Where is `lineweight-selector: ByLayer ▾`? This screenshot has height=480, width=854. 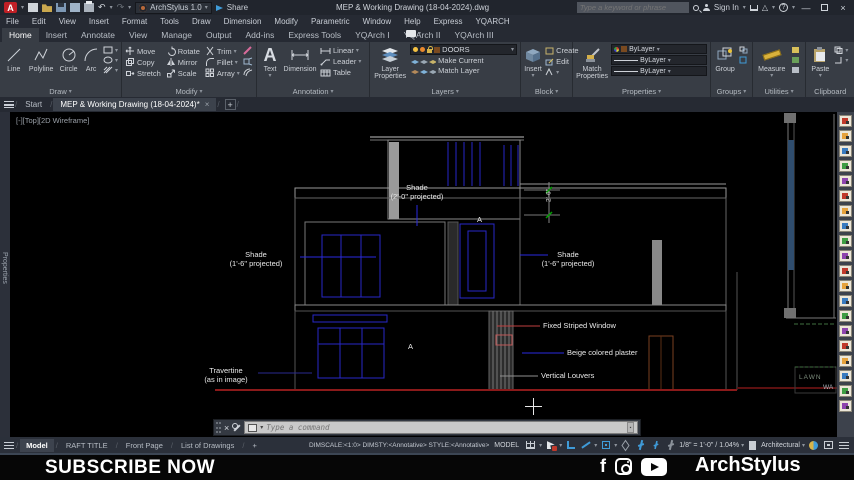
lineweight-selector: ByLayer ▾ is located at coordinates (659, 60).